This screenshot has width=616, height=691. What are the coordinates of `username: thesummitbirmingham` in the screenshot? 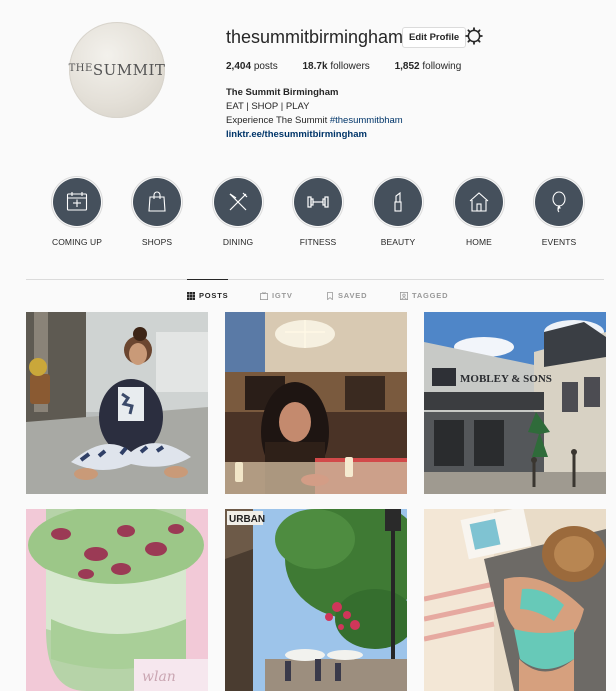 It's located at (315, 37).